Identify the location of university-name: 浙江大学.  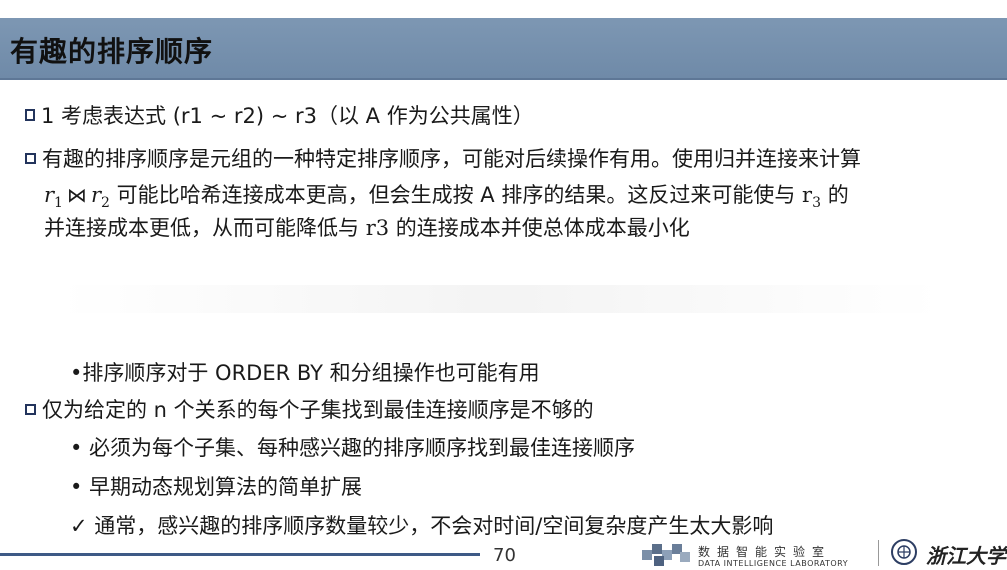
(966, 556).